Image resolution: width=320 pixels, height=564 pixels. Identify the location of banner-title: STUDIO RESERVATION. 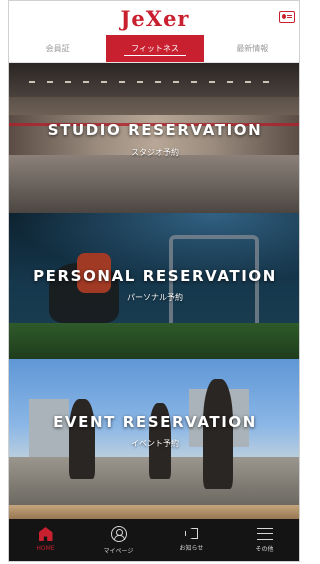
(155, 130).